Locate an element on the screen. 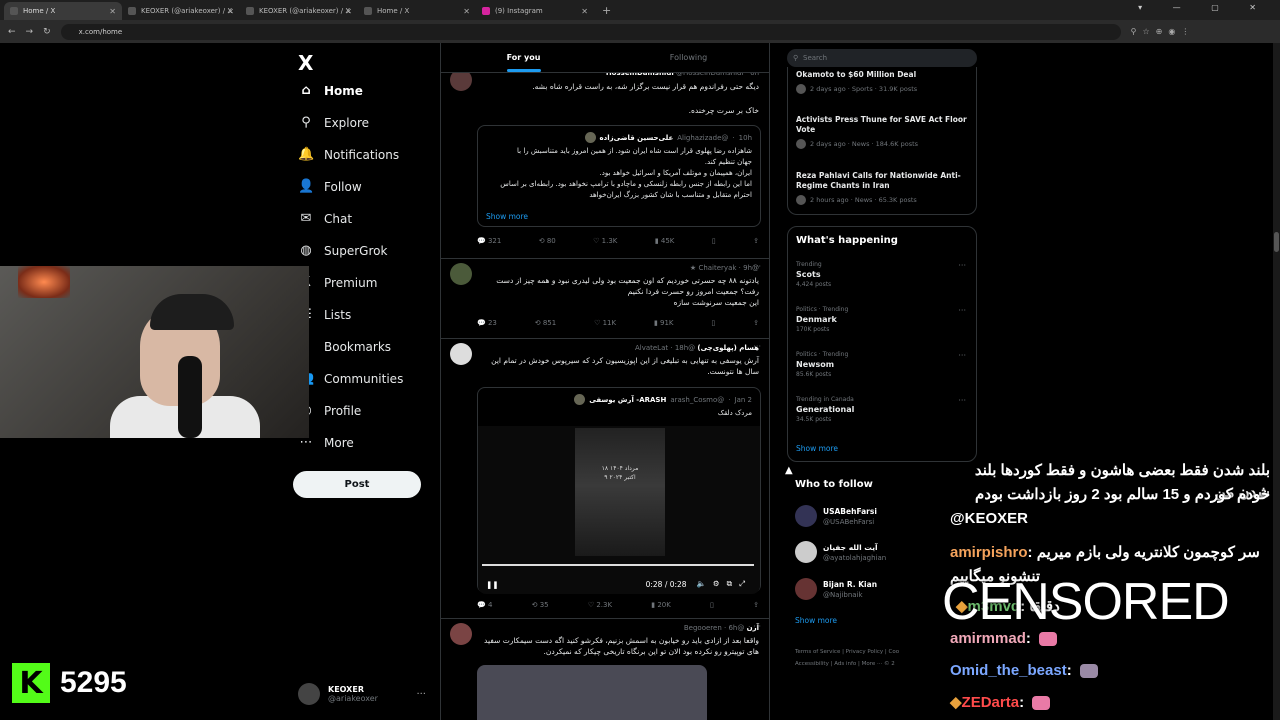  reload-icon: ↻ is located at coordinates (47, 32).